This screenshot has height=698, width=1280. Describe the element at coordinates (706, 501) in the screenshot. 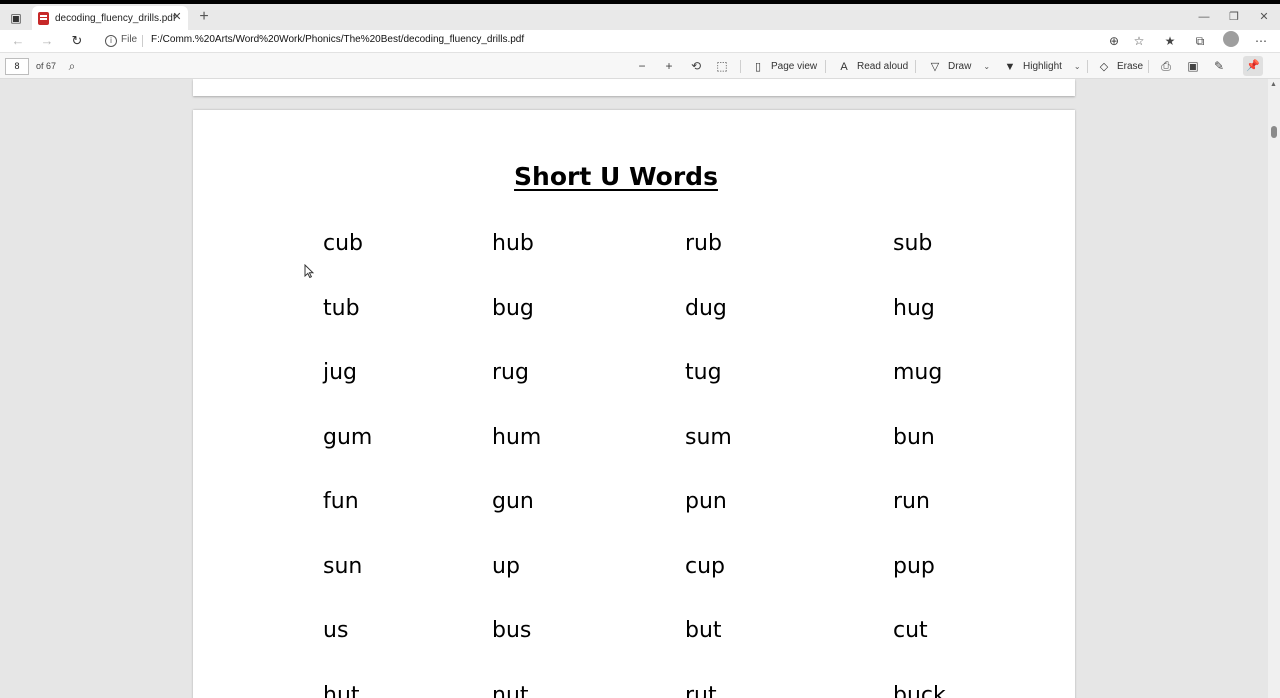

I see `word-item: pun` at that location.